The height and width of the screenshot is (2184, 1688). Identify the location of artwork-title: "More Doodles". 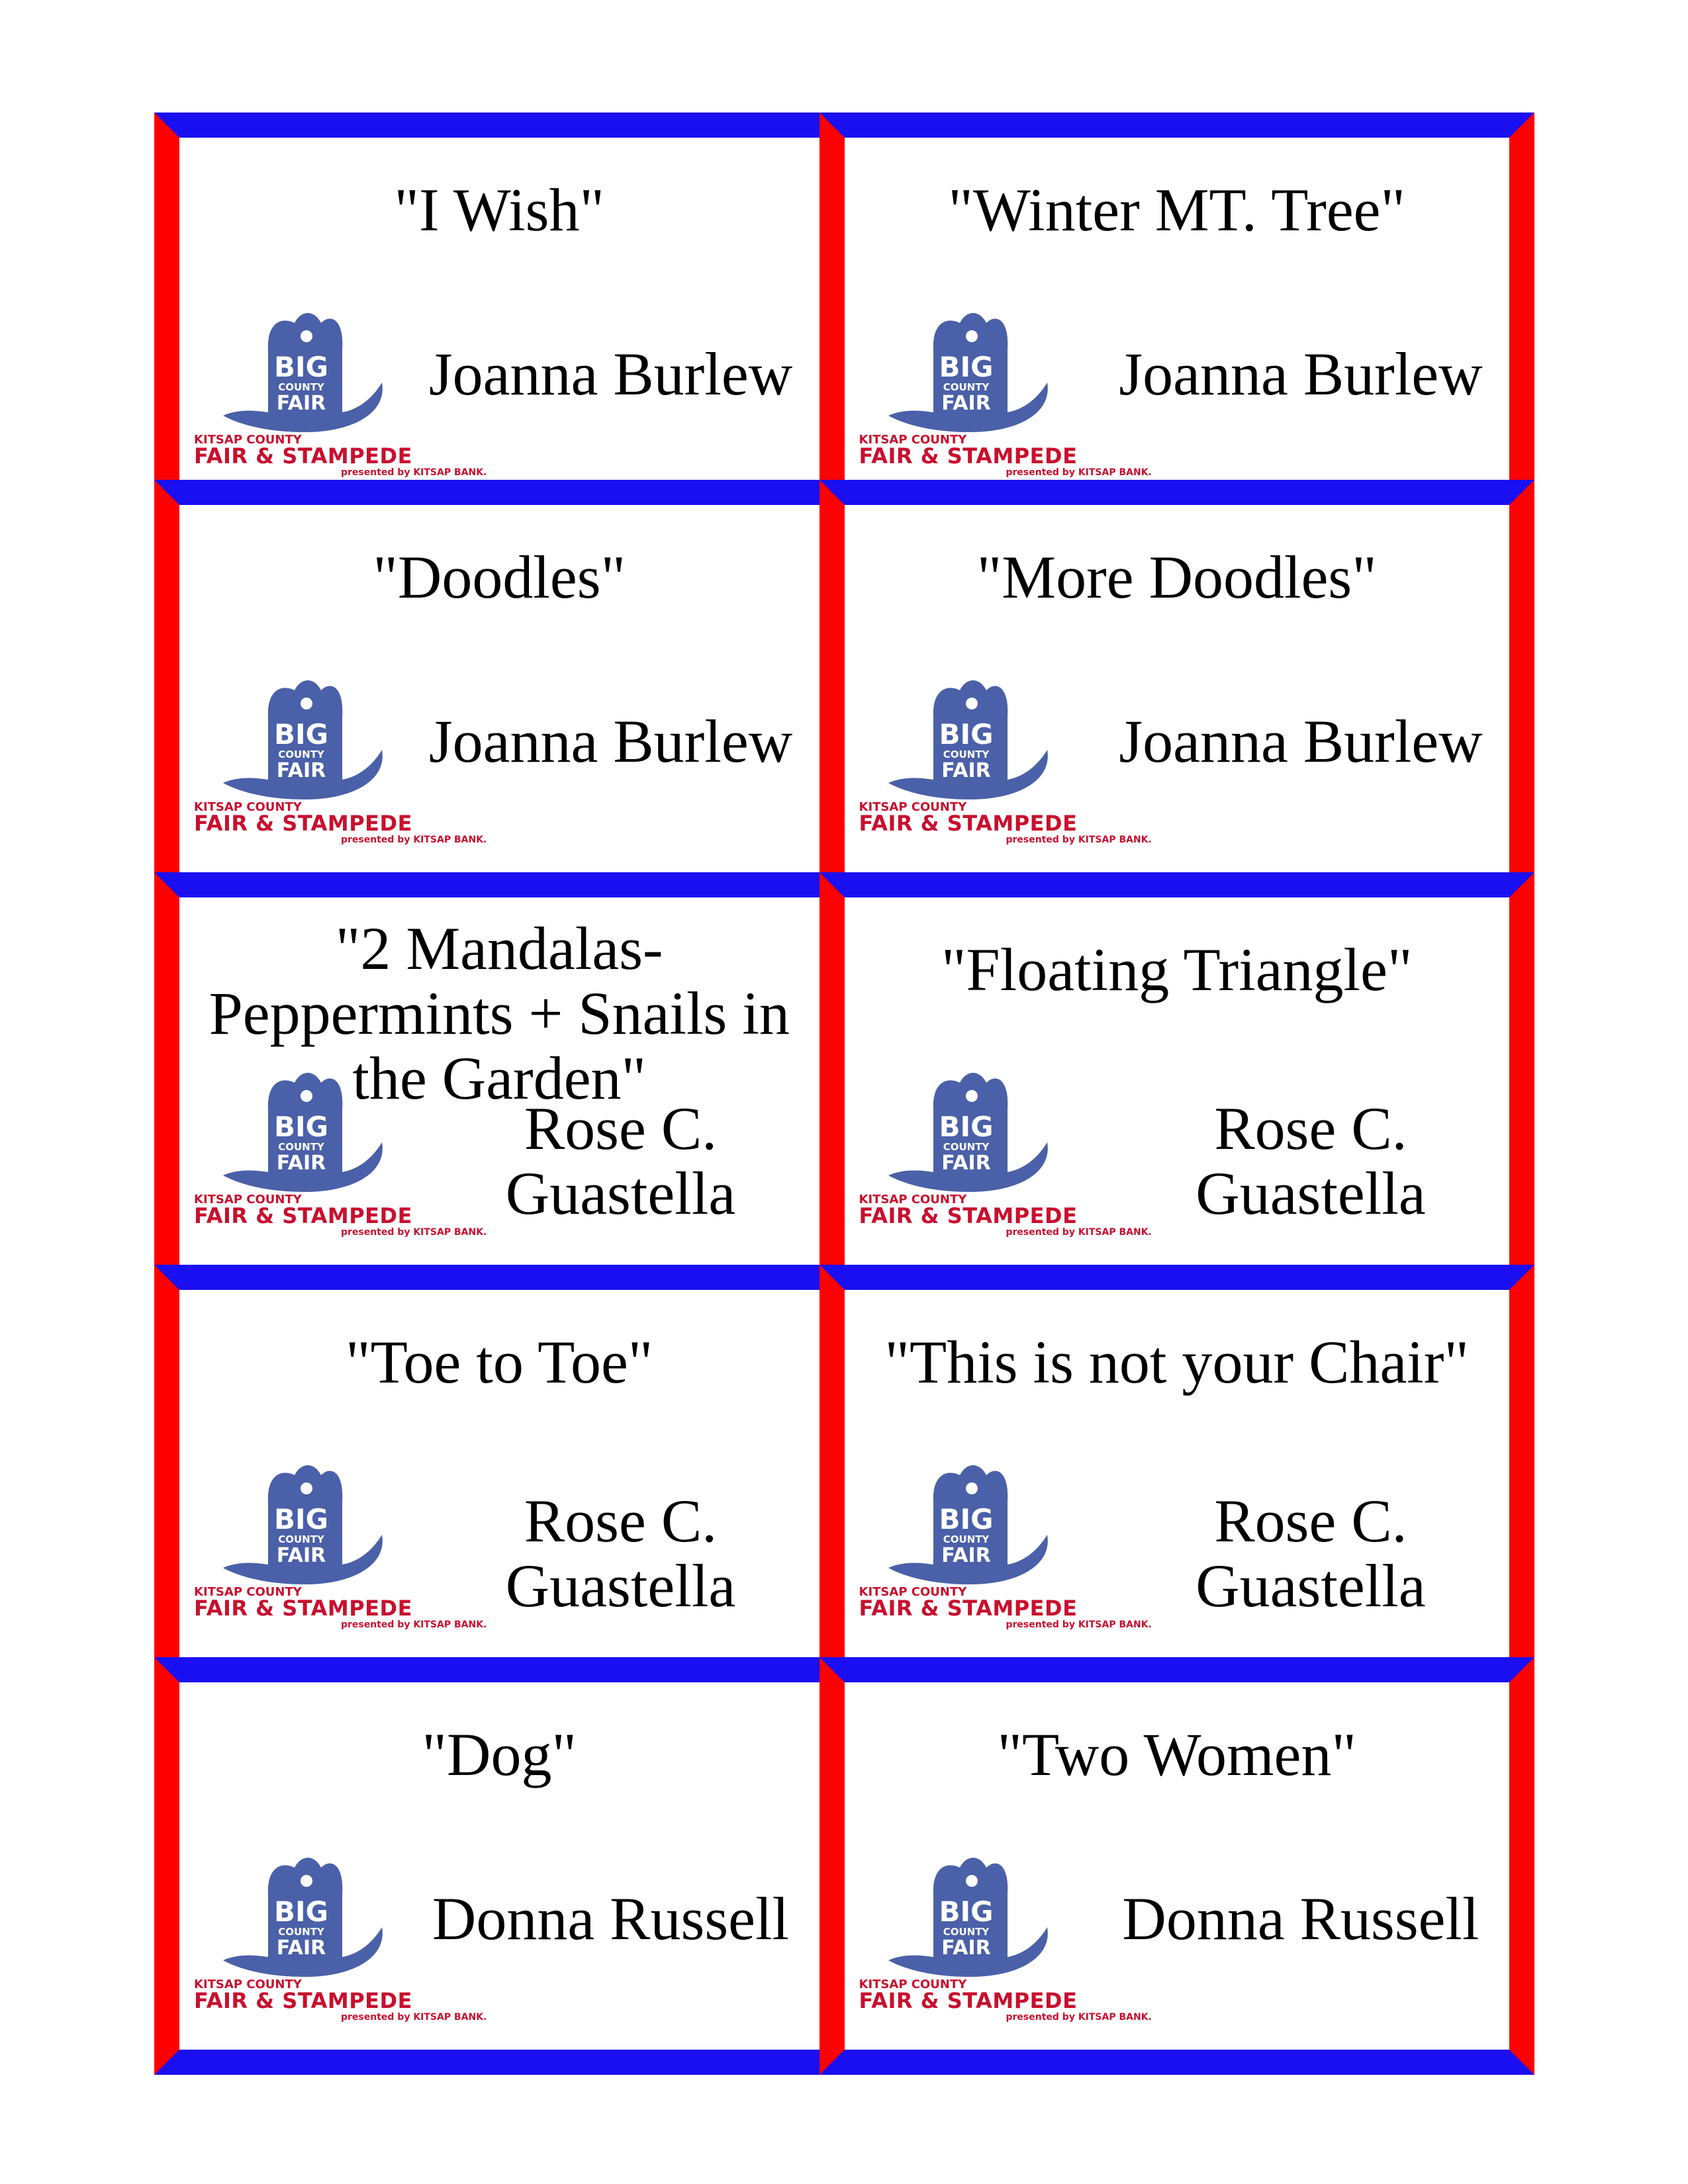
(1176, 577).